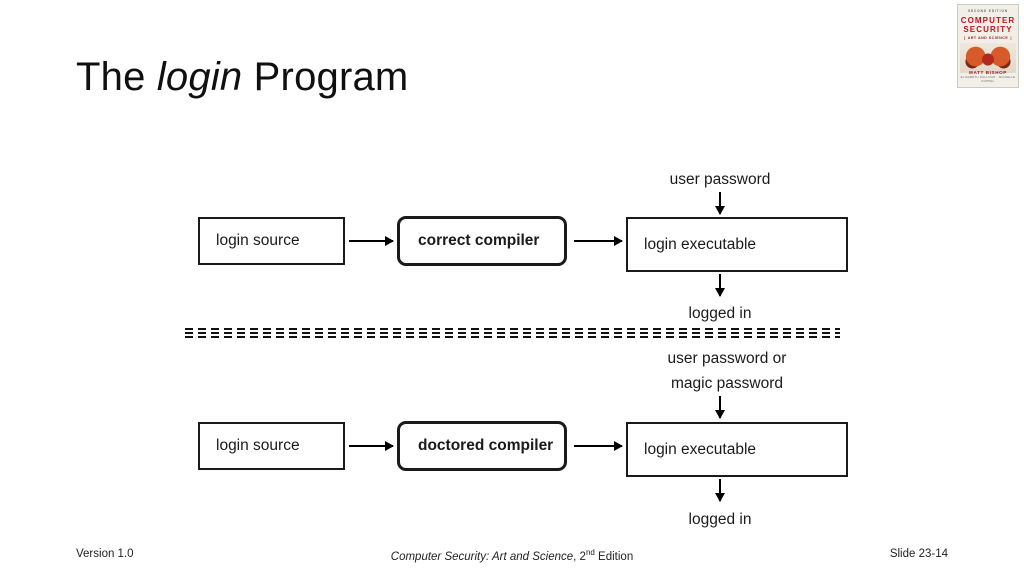 The height and width of the screenshot is (576, 1024). I want to click on bottom-input-label: user password or magic password, so click(727, 371).